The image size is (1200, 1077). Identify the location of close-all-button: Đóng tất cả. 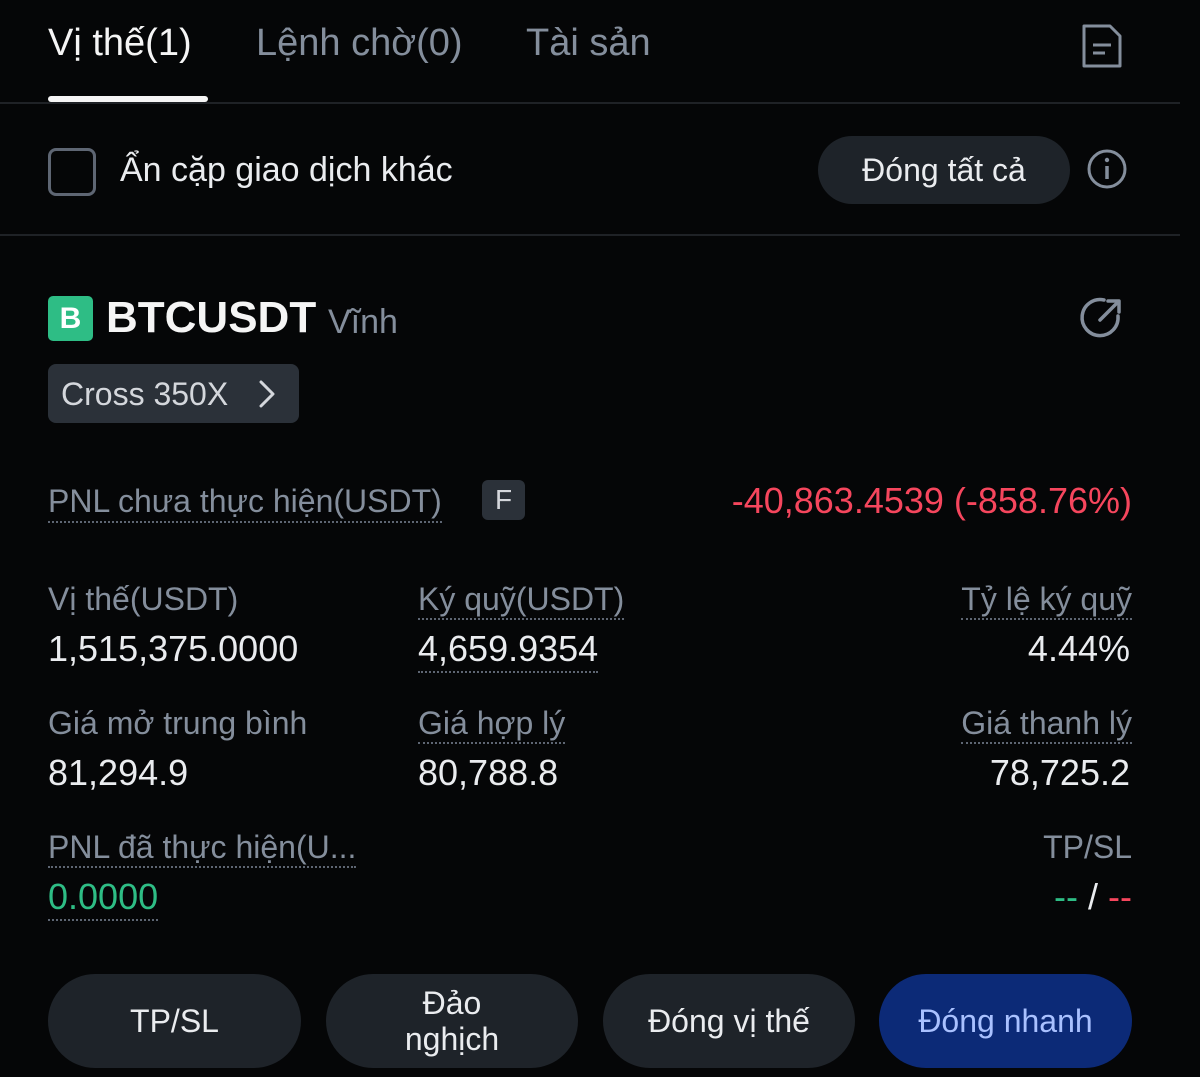
(944, 170).